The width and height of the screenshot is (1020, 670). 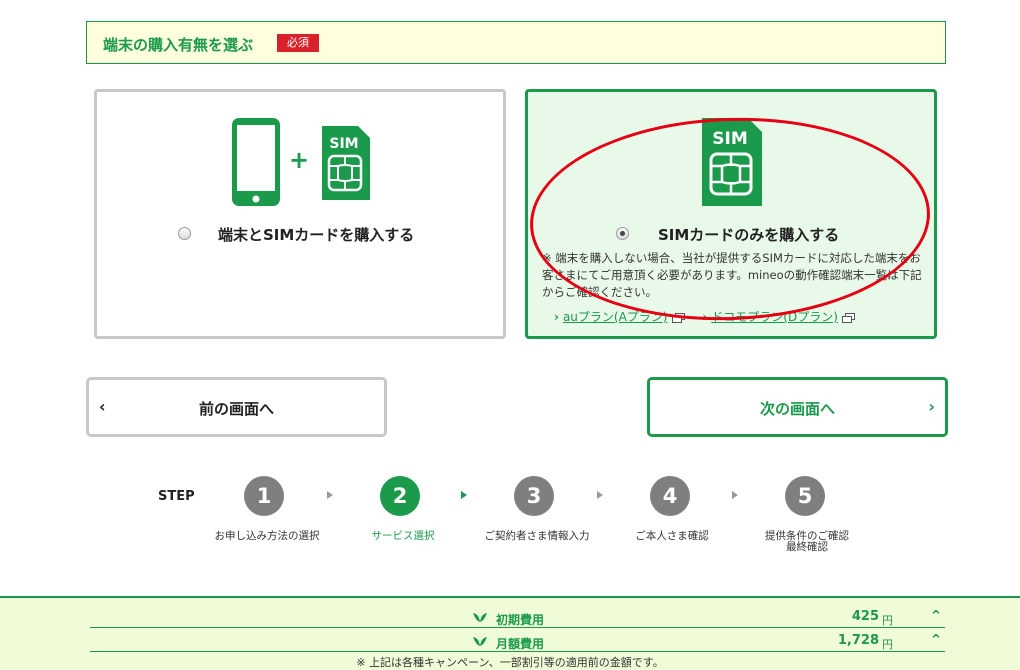 I want to click on step-5-label: 提供条件のご確認 最終確認, so click(x=807, y=541).